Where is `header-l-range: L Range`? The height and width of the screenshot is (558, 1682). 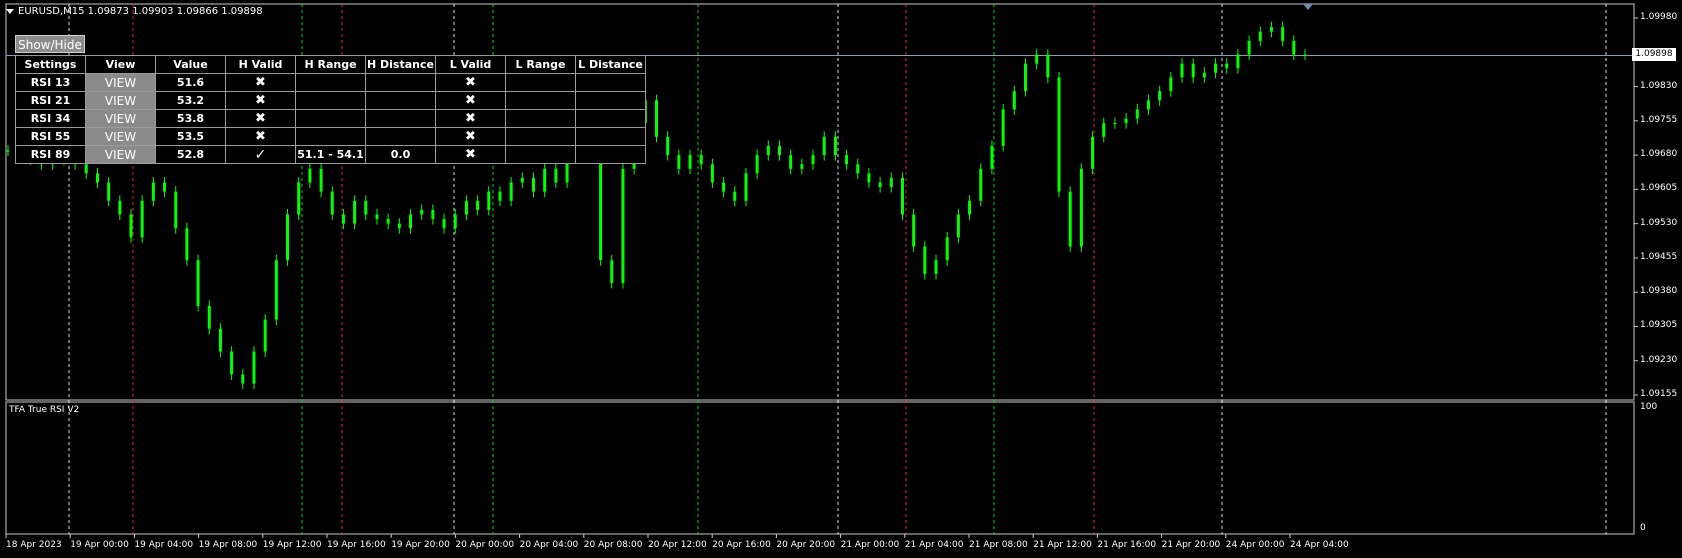
header-l-range: L Range is located at coordinates (540, 64).